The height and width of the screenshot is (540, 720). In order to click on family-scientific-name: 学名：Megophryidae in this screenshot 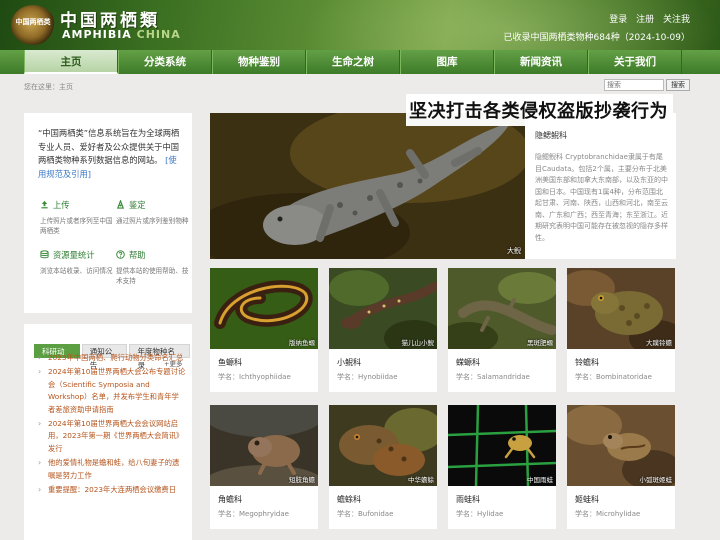, I will do `click(253, 514)`.